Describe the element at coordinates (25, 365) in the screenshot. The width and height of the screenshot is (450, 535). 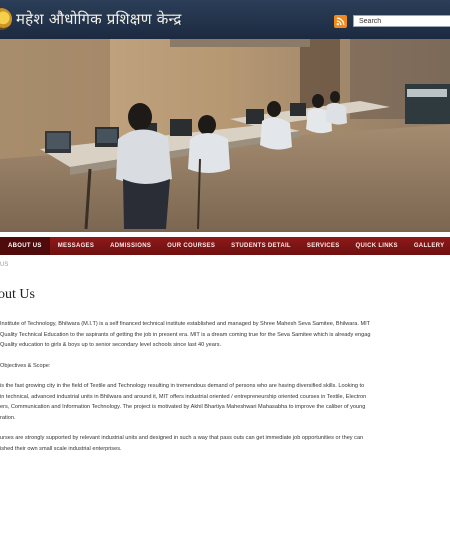
I see `objectives-heading: Objectives & Scope:` at that location.